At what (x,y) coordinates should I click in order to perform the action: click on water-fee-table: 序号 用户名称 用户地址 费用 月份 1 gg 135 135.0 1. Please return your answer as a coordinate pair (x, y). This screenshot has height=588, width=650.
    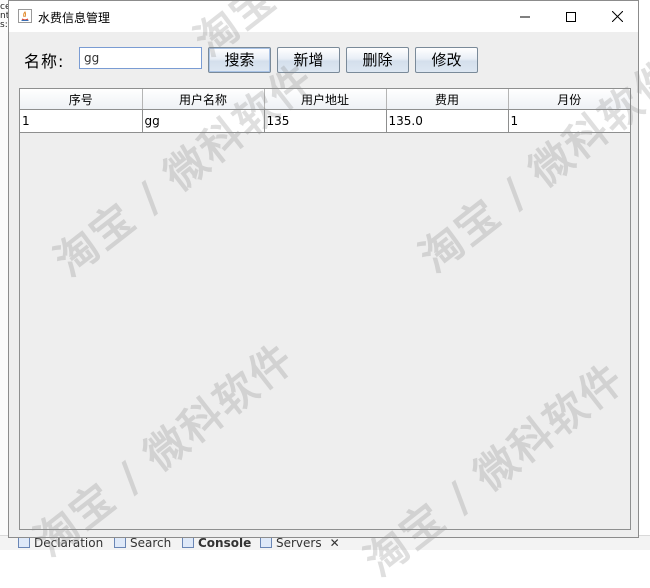
    Looking at the image, I should click on (325, 111).